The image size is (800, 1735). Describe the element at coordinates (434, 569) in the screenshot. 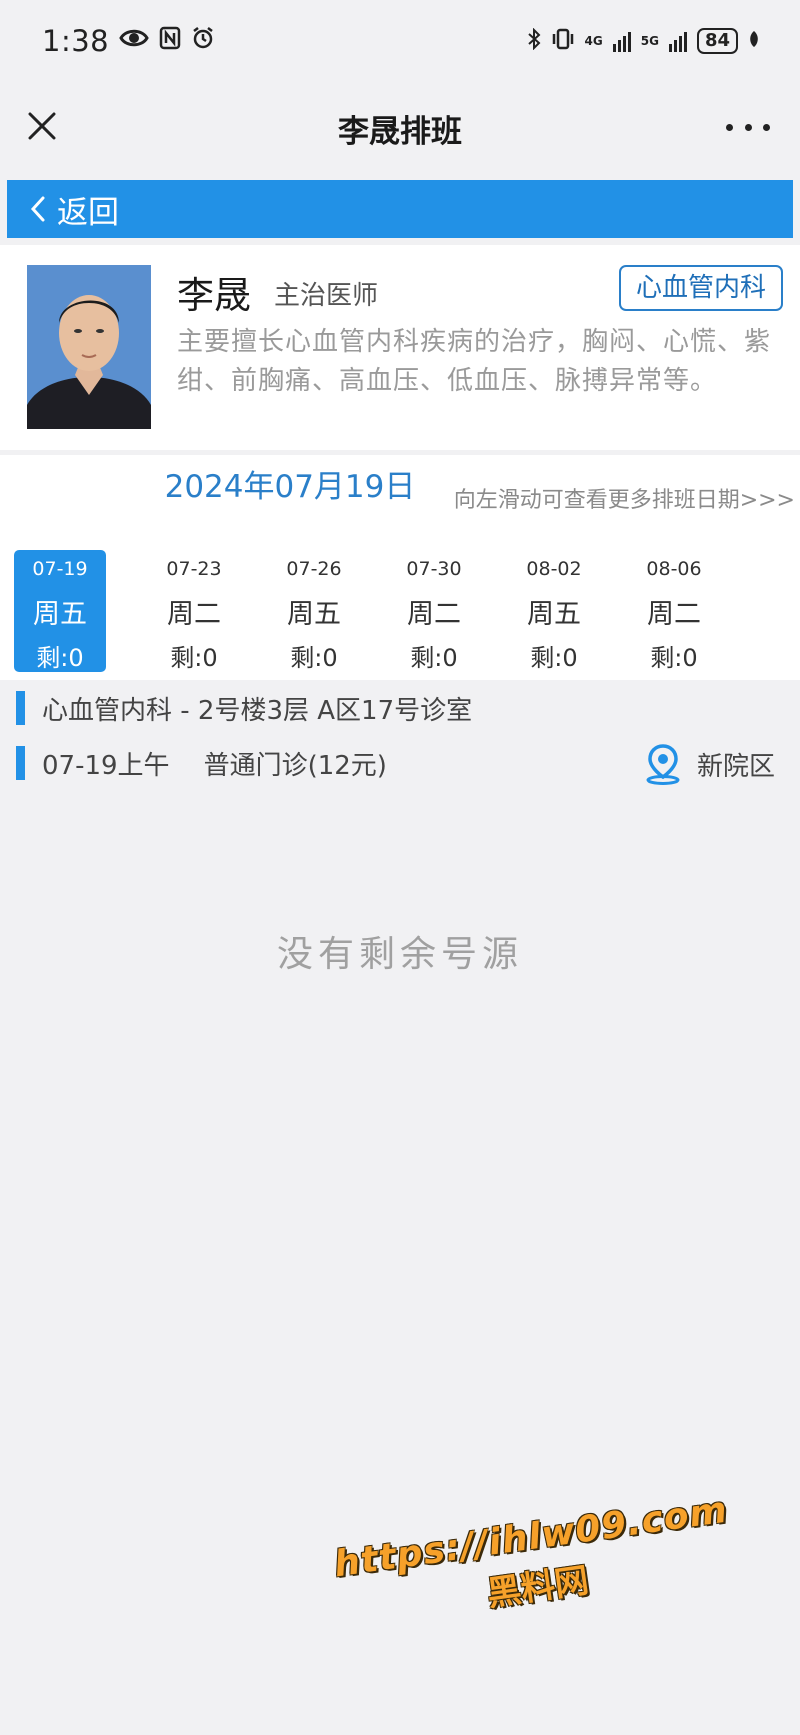

I see `date-label: 07-30` at that location.